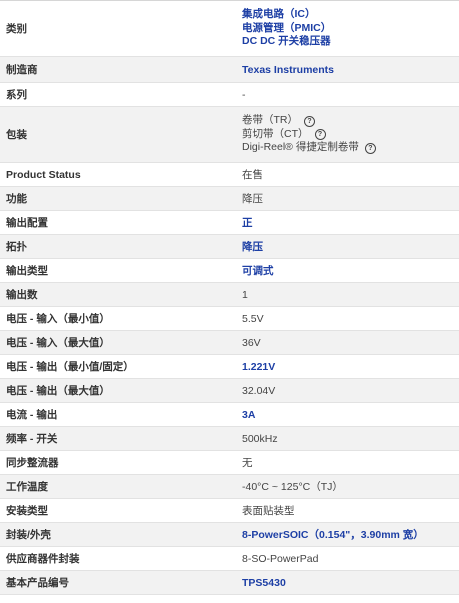  I want to click on attr-value: 36V, so click(251, 342).